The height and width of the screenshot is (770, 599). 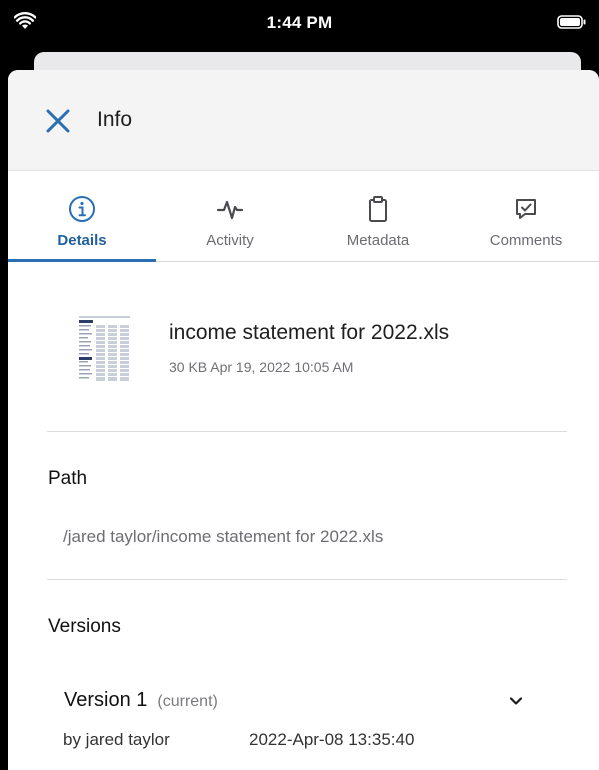 What do you see at coordinates (378, 209) in the screenshot?
I see `clipboard-icon` at bounding box center [378, 209].